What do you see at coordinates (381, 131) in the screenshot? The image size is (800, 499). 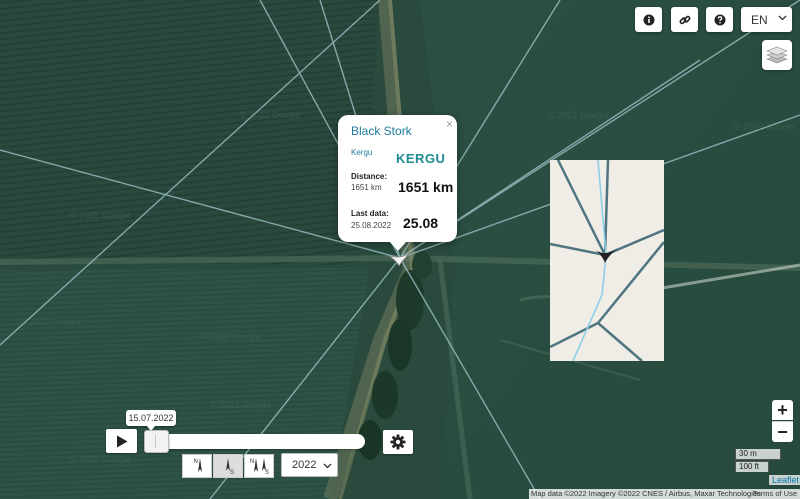 I see `popup-species-title: Black Stork` at bounding box center [381, 131].